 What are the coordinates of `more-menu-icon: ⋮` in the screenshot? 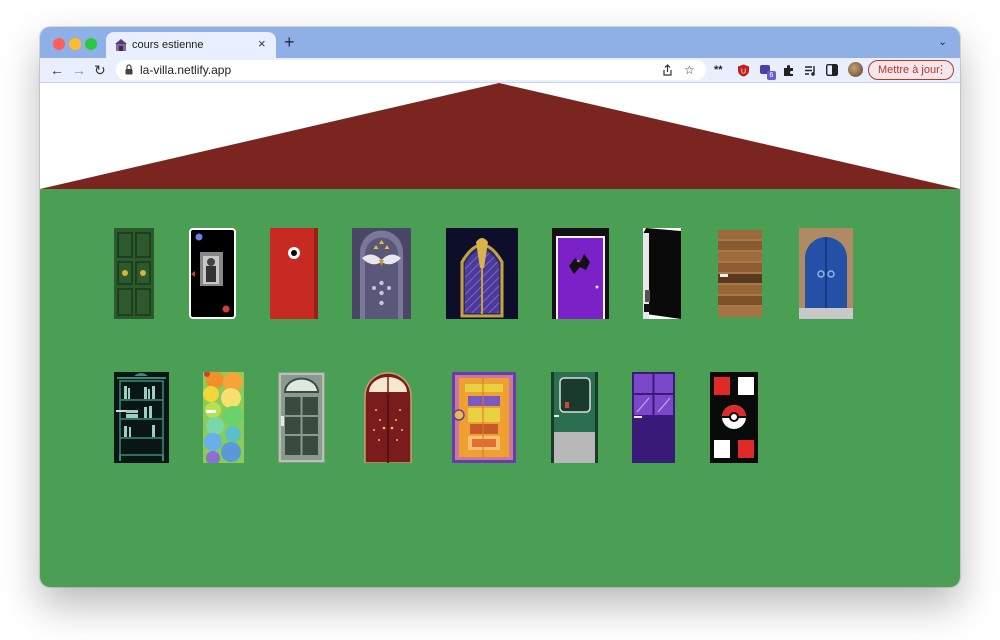 It's located at (941, 70).